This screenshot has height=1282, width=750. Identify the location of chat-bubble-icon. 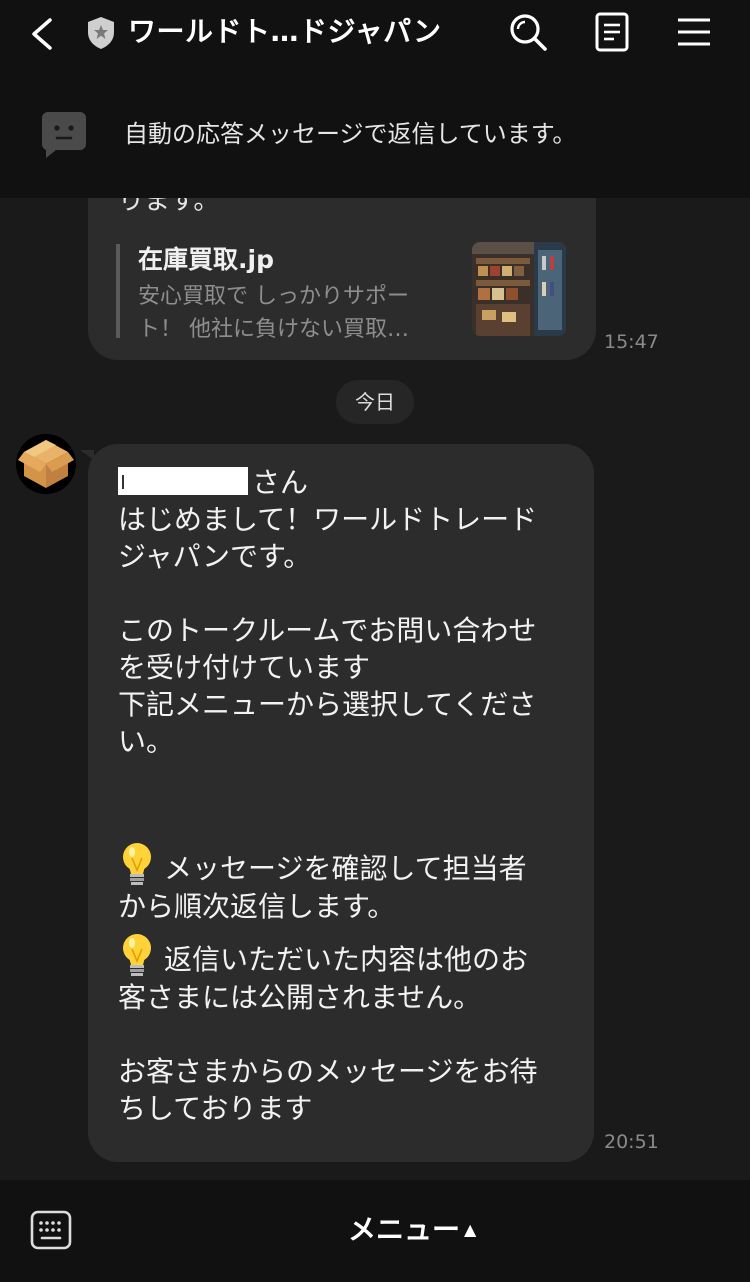
(63, 135).